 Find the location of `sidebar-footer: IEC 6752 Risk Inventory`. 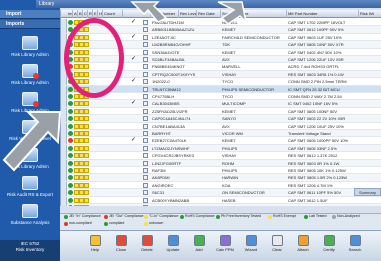

sidebar-footer: IEC 6752 Risk Inventory is located at coordinates (30, 250).